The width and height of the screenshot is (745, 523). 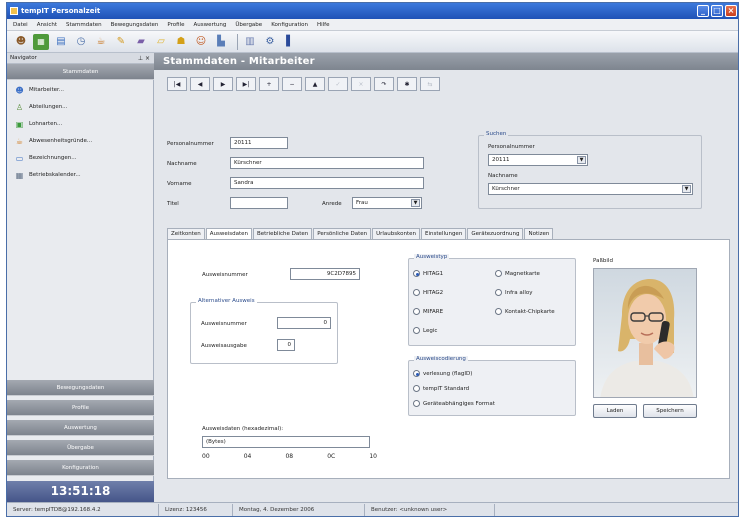 What do you see at coordinates (19, 124) in the screenshot?
I see `ledger-icon: ▣` at bounding box center [19, 124].